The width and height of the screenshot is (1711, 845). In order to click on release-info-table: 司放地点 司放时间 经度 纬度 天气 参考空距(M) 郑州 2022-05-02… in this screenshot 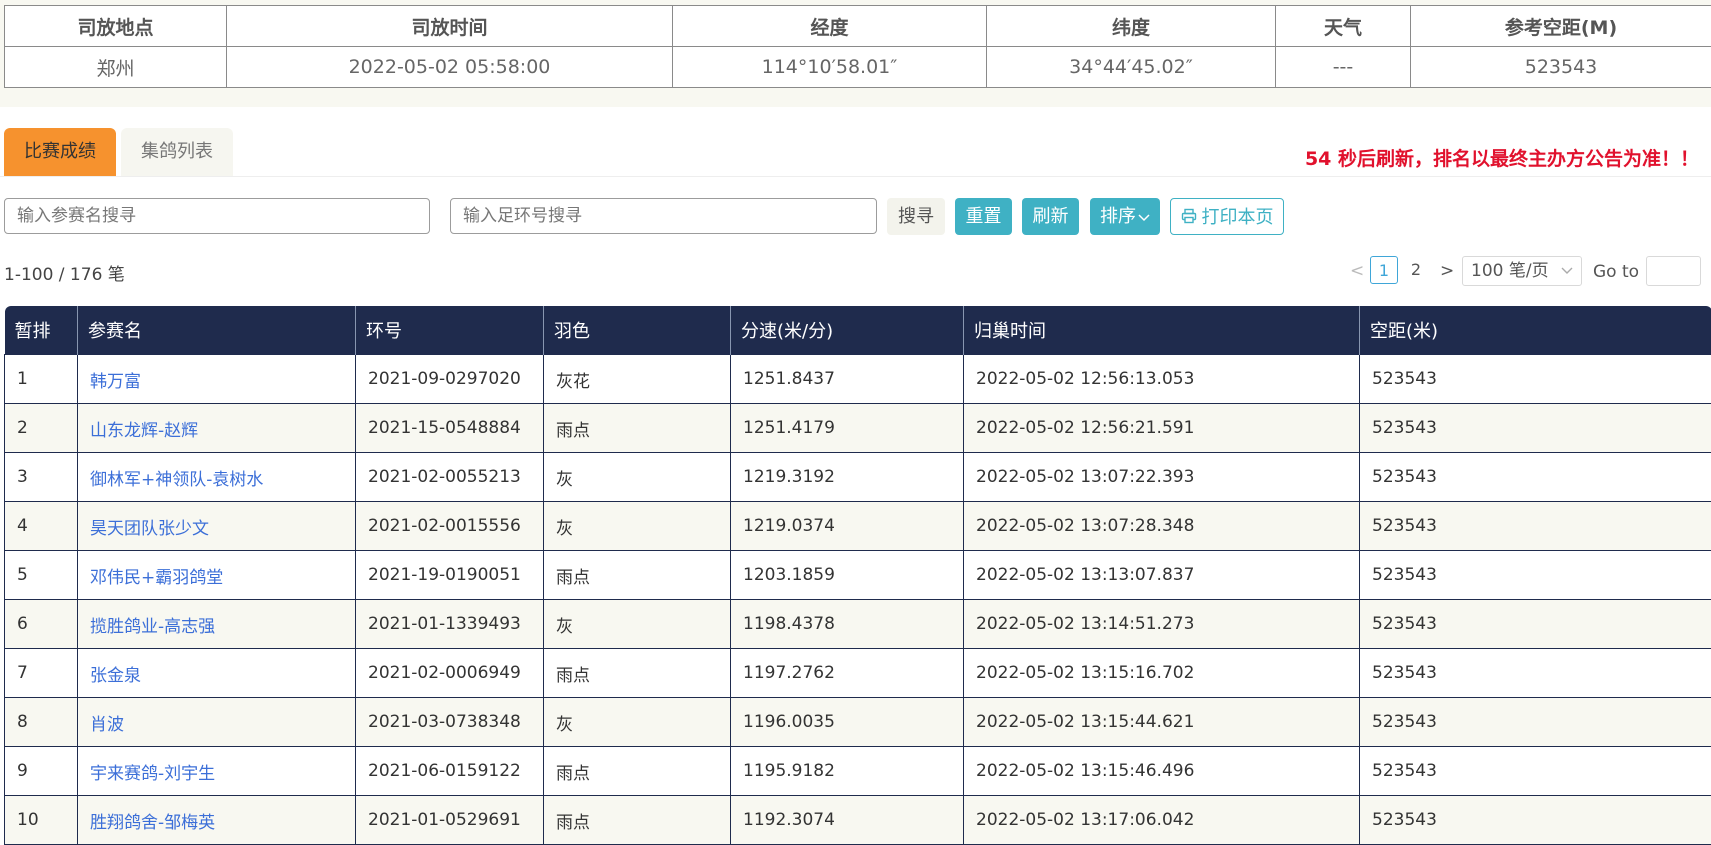, I will do `click(857, 46)`.